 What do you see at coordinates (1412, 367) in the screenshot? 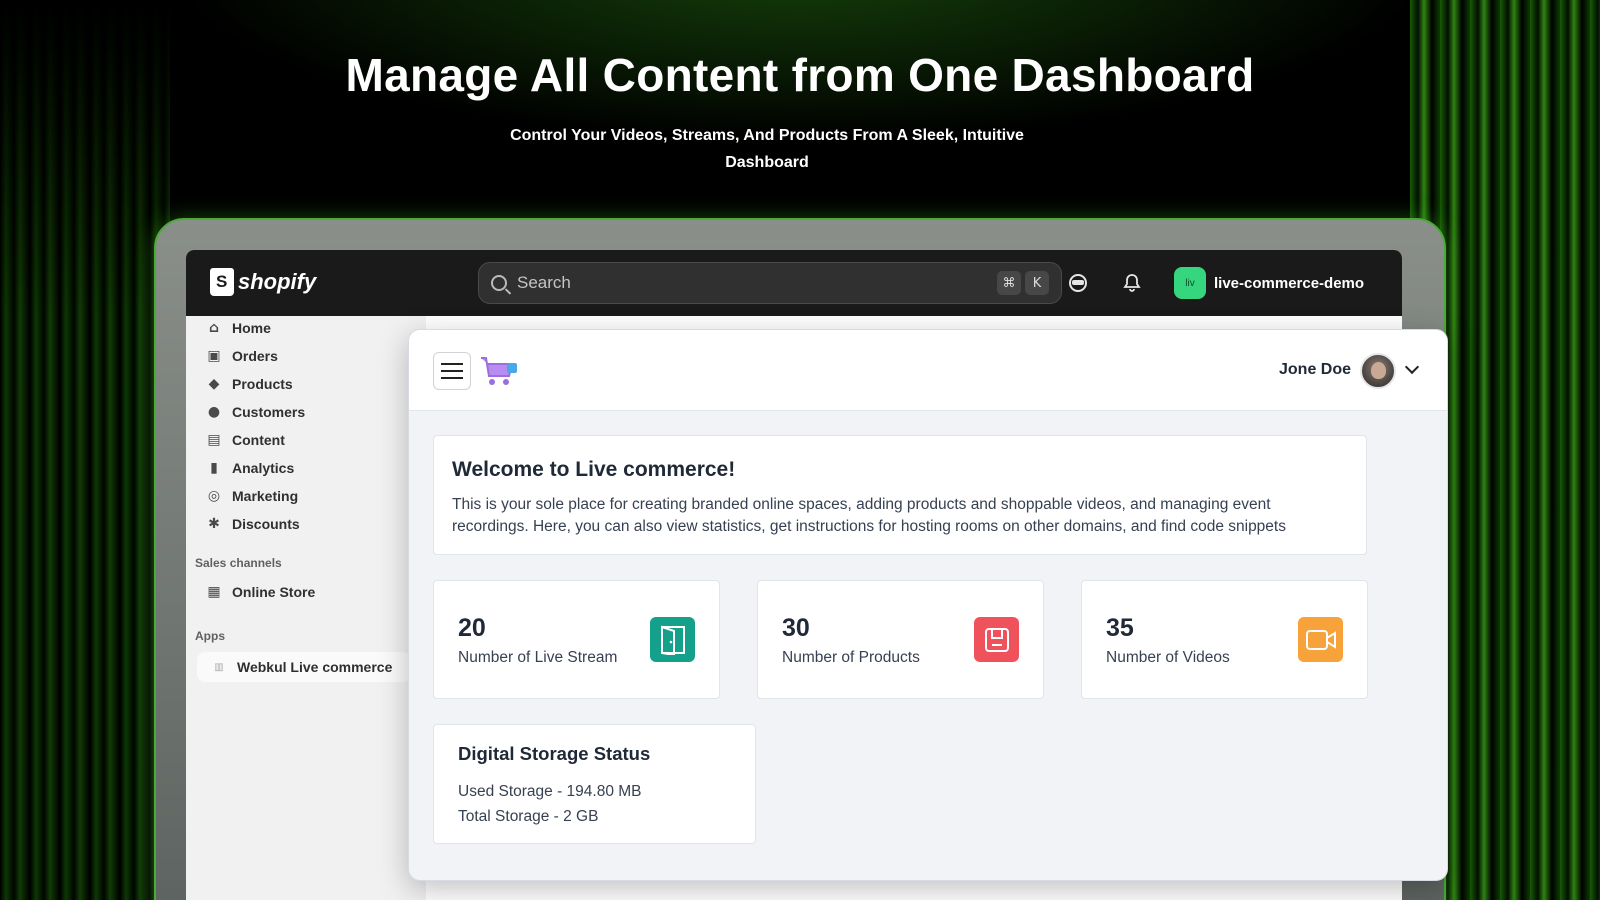
I see `chevron-down-icon` at bounding box center [1412, 367].